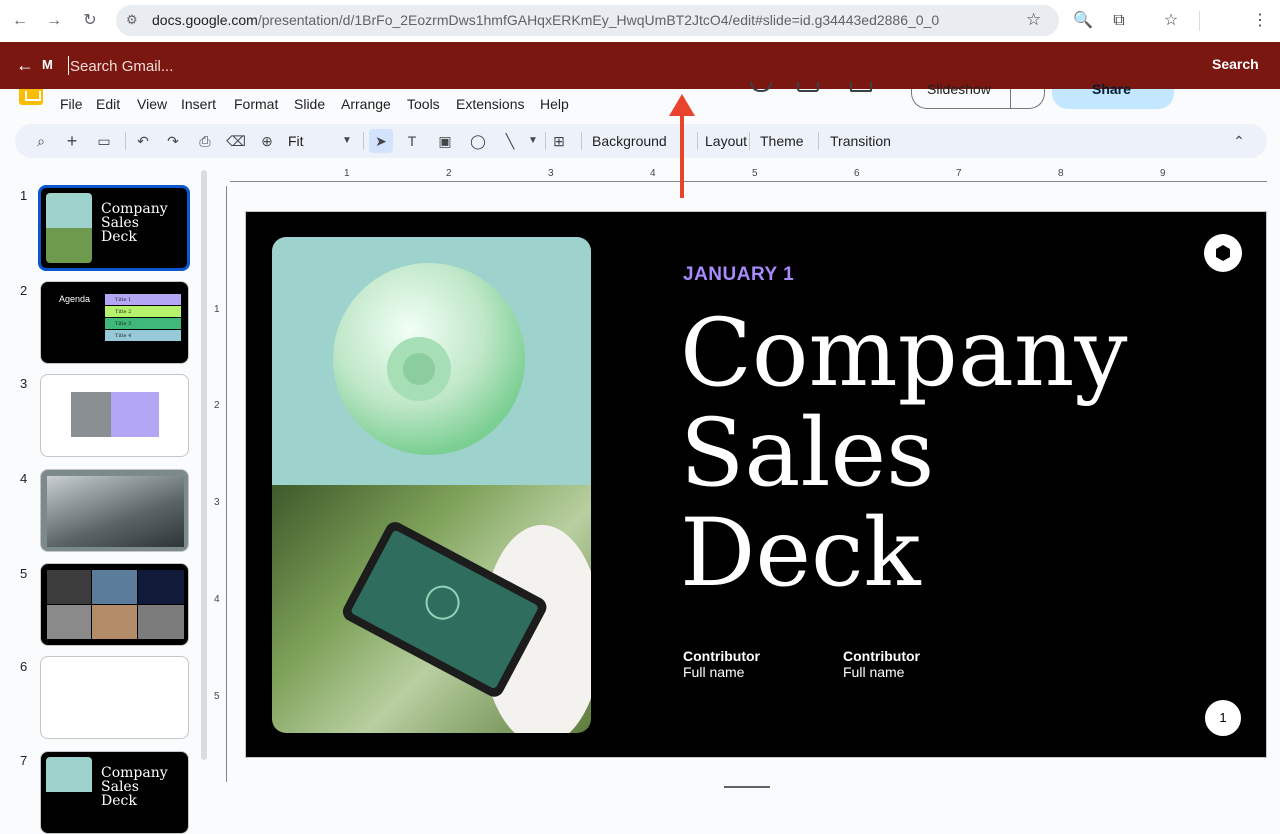 The height and width of the screenshot is (834, 1280). What do you see at coordinates (41, 141) in the screenshot?
I see `search-menus-icon: ⌕` at bounding box center [41, 141].